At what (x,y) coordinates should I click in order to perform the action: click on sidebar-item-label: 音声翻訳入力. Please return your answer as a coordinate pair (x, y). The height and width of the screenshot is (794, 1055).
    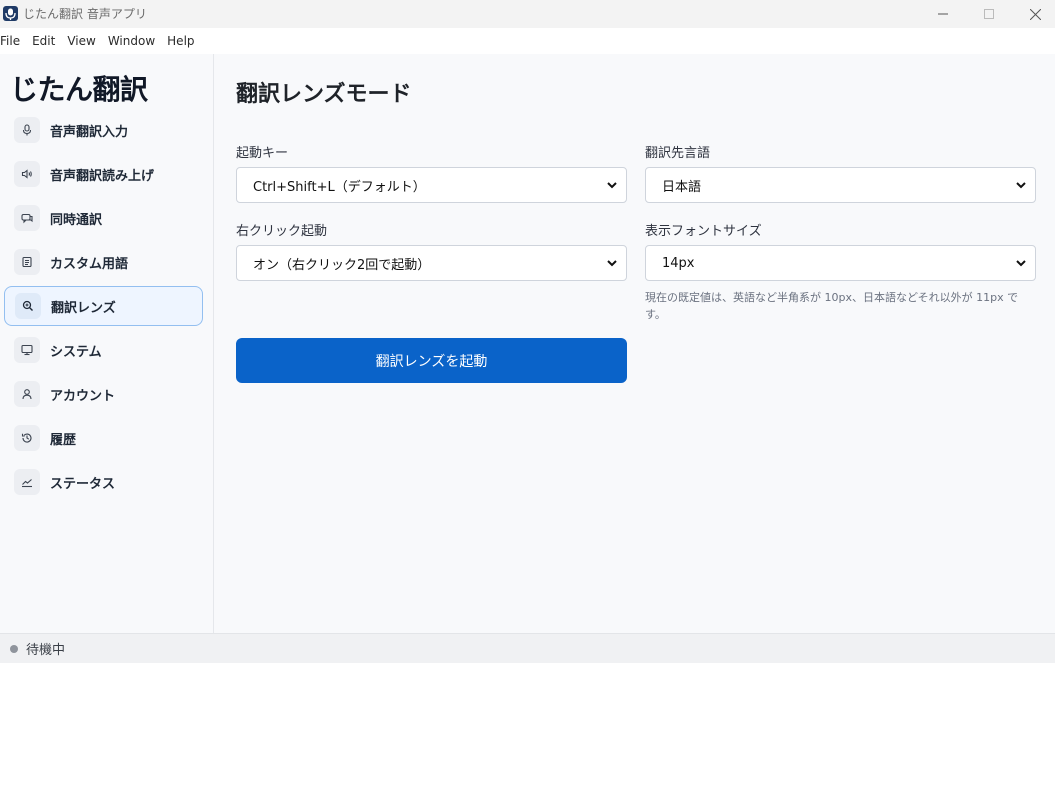
    Looking at the image, I should click on (89, 132).